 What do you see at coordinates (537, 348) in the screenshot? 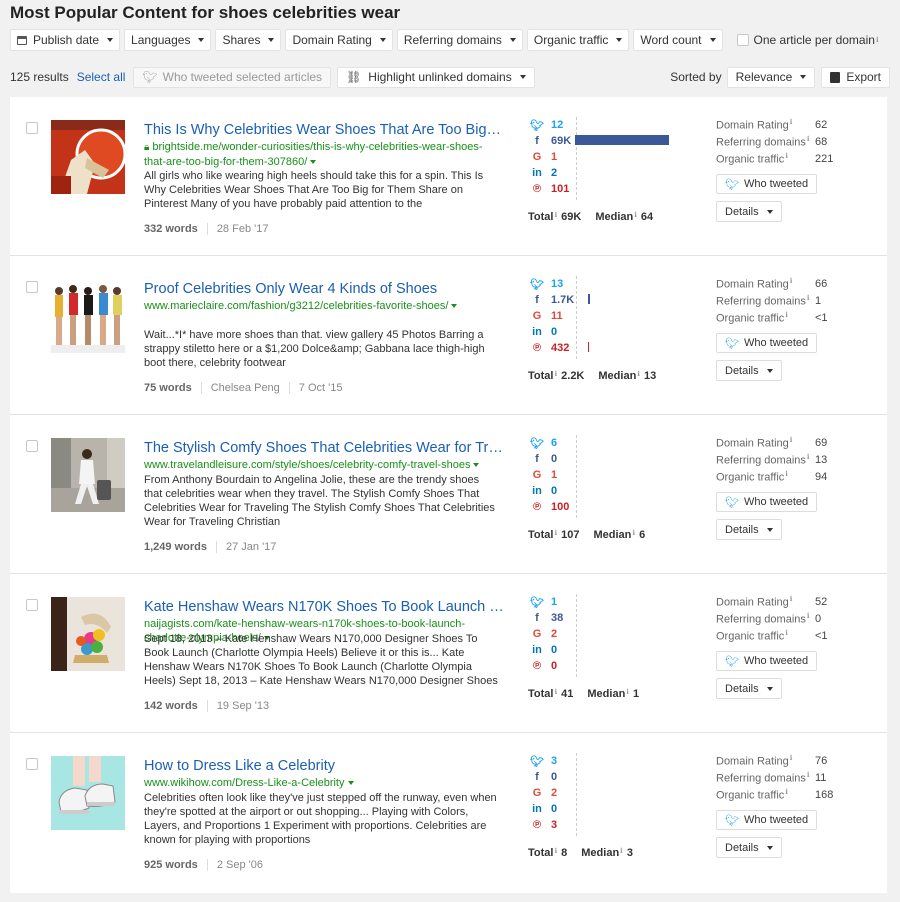
I see `pinterest-icon: ℗` at bounding box center [537, 348].